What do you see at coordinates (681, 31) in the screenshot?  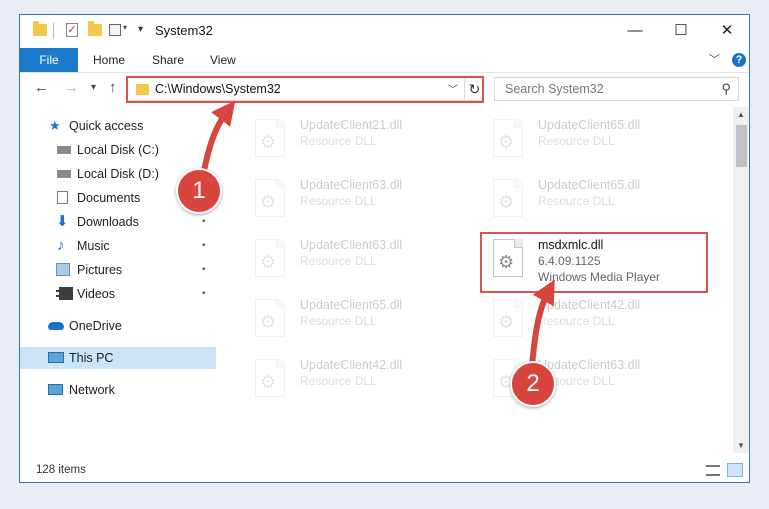 I see `maximize-button: ☐` at bounding box center [681, 31].